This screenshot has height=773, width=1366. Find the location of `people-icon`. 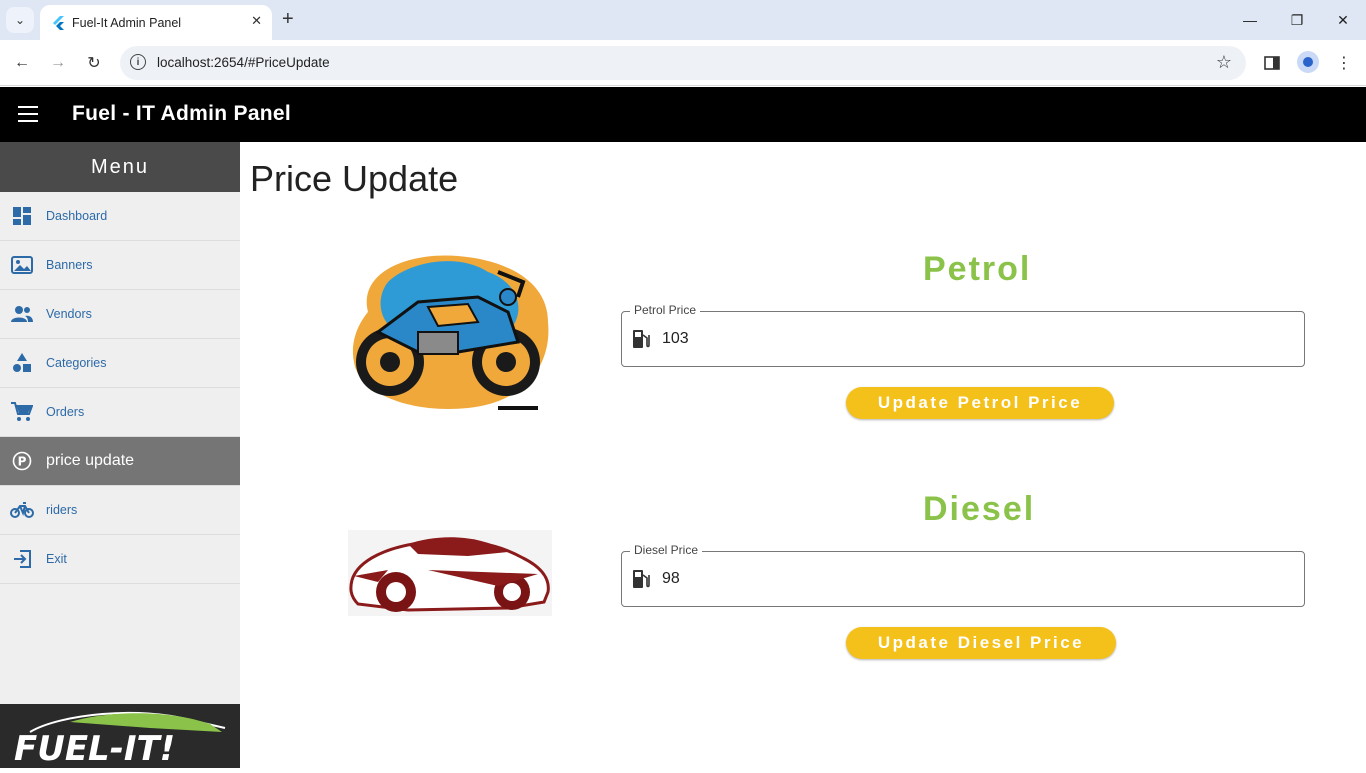

people-icon is located at coordinates (22, 314).